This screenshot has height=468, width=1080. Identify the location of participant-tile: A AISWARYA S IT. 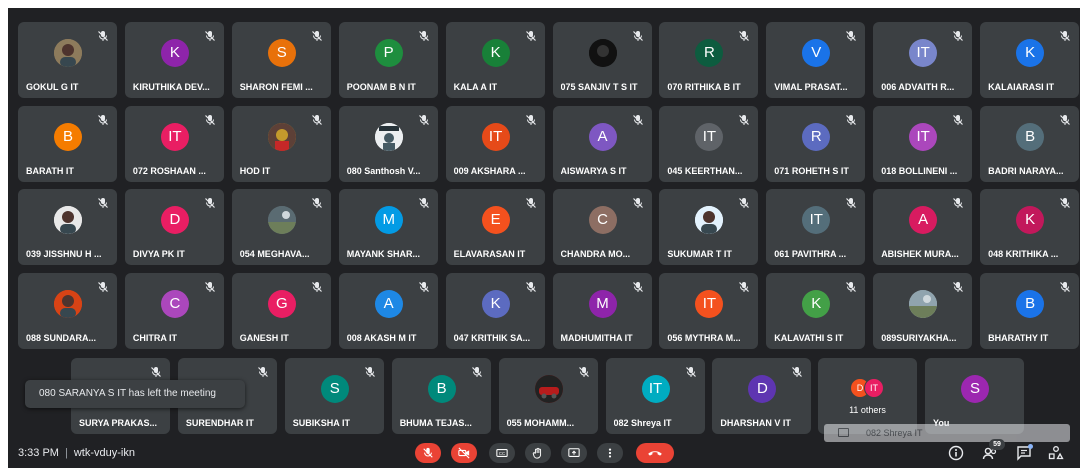
(602, 143).